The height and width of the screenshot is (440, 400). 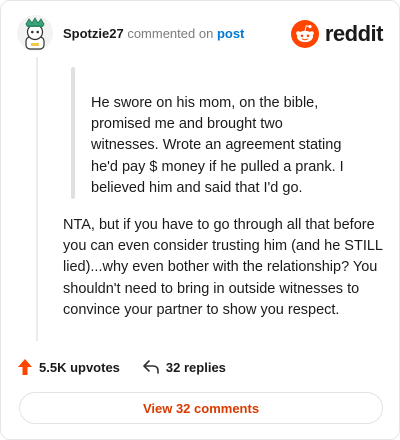 What do you see at coordinates (230, 33) in the screenshot?
I see `post-link: post` at bounding box center [230, 33].